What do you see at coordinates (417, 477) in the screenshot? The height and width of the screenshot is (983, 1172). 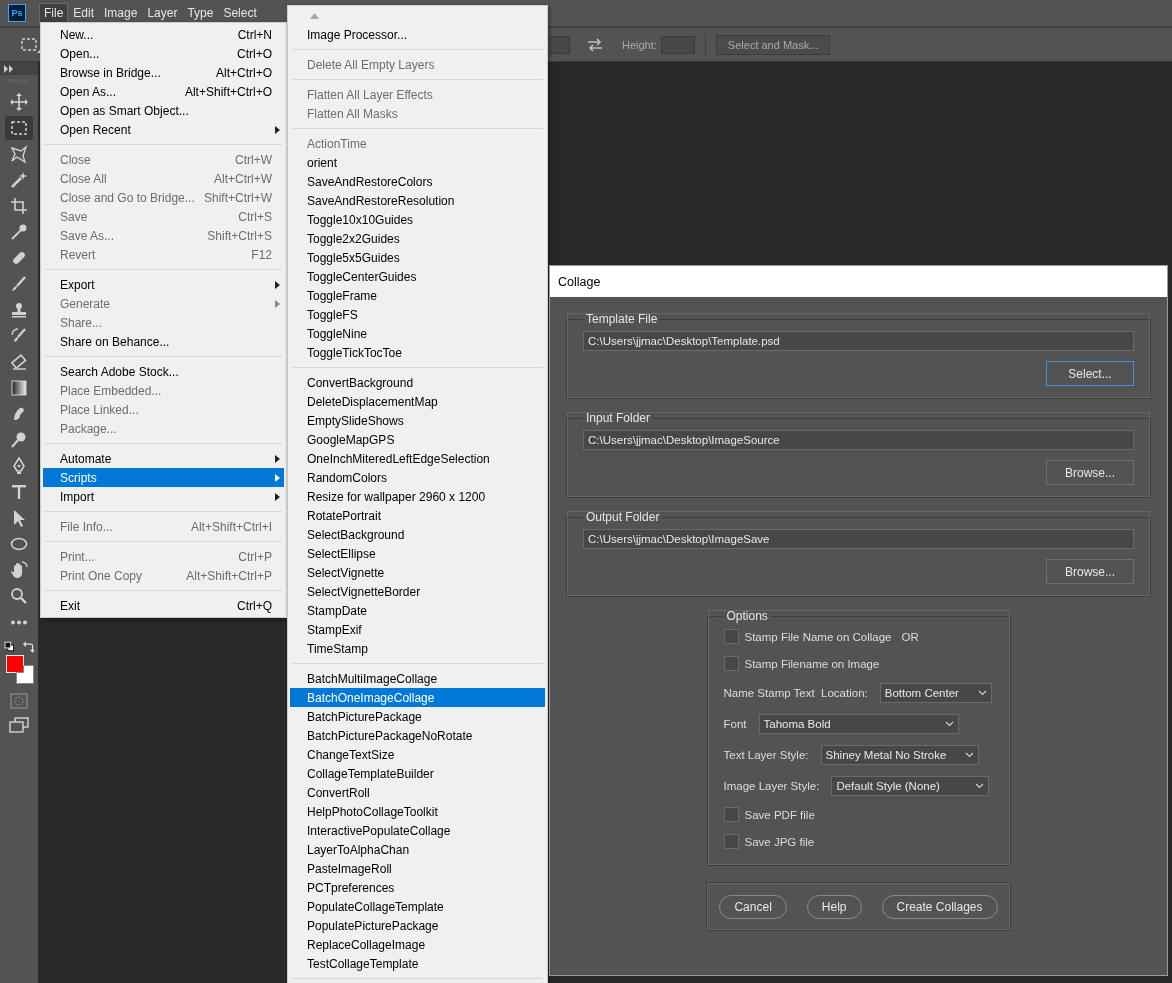 I see `menu-item: RandomColors` at bounding box center [417, 477].